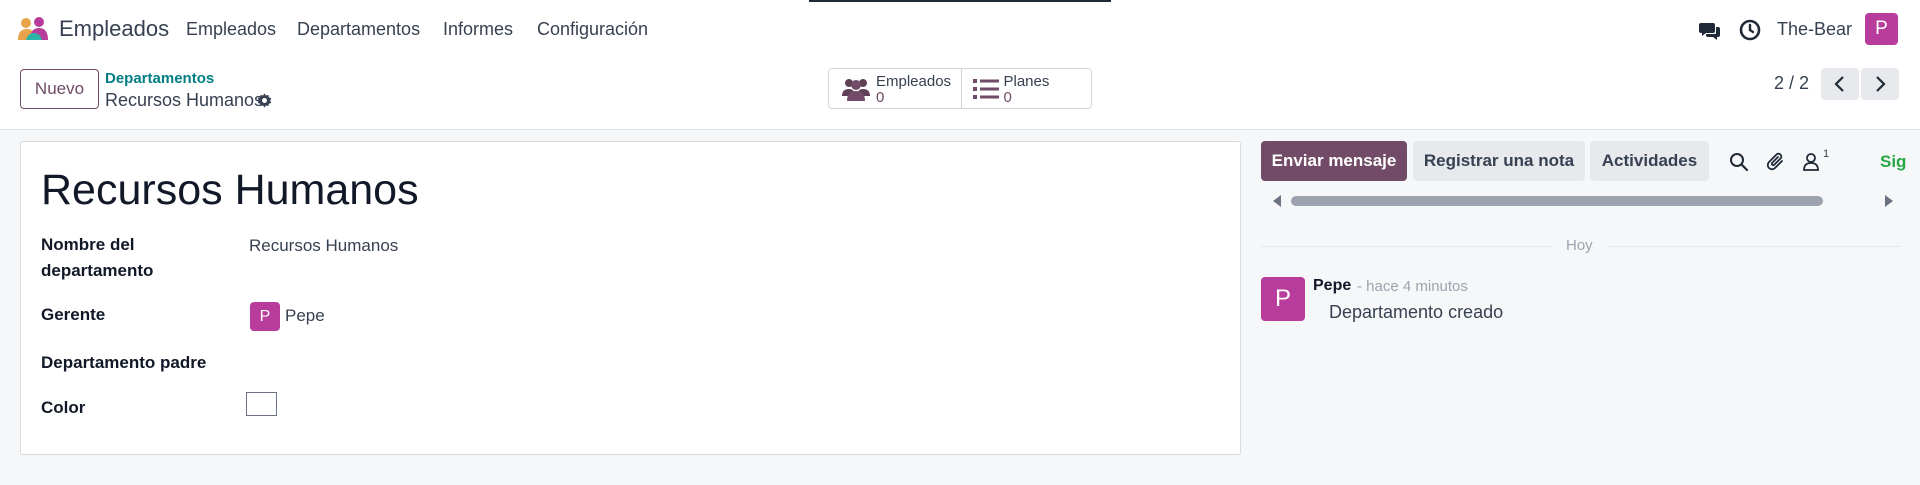  Describe the element at coordinates (1557, 201) in the screenshot. I see `scroll-thumb` at that location.